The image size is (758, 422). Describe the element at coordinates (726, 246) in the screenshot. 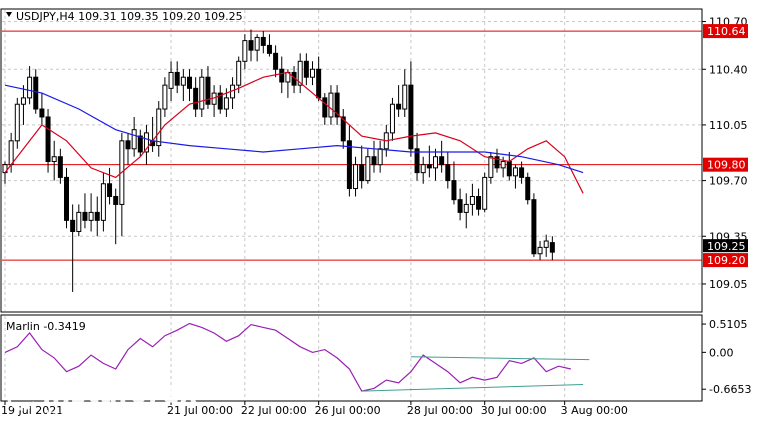

I see `current-price-label: 109.25` at that location.